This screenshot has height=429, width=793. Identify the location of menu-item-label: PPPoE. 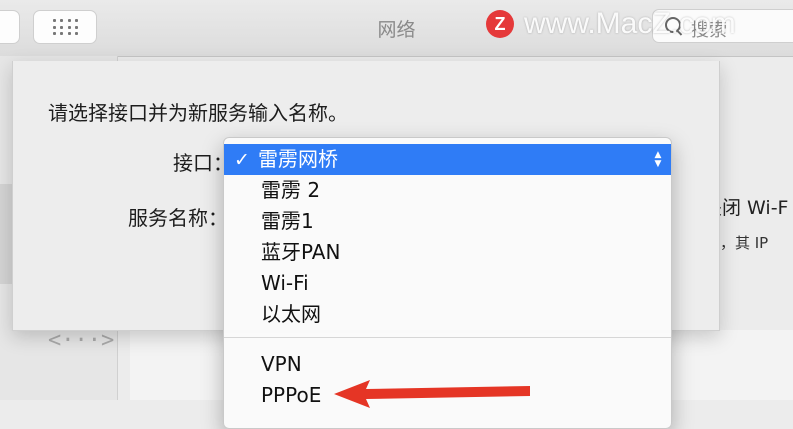
(291, 395).